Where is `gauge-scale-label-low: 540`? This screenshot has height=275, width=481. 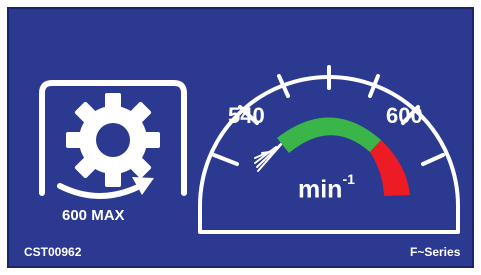 gauge-scale-label-low: 540 is located at coordinates (246, 115).